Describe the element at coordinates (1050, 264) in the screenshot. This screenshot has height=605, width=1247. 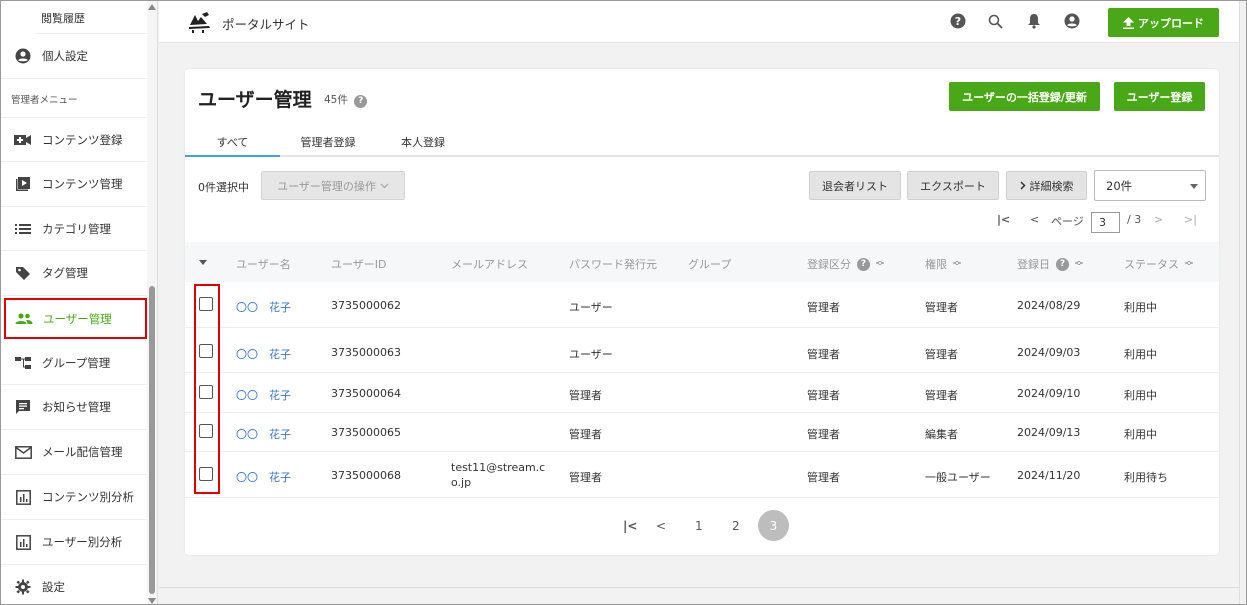
I see `column-header-registered-date: 登録日 ? ︿ ﹀` at that location.